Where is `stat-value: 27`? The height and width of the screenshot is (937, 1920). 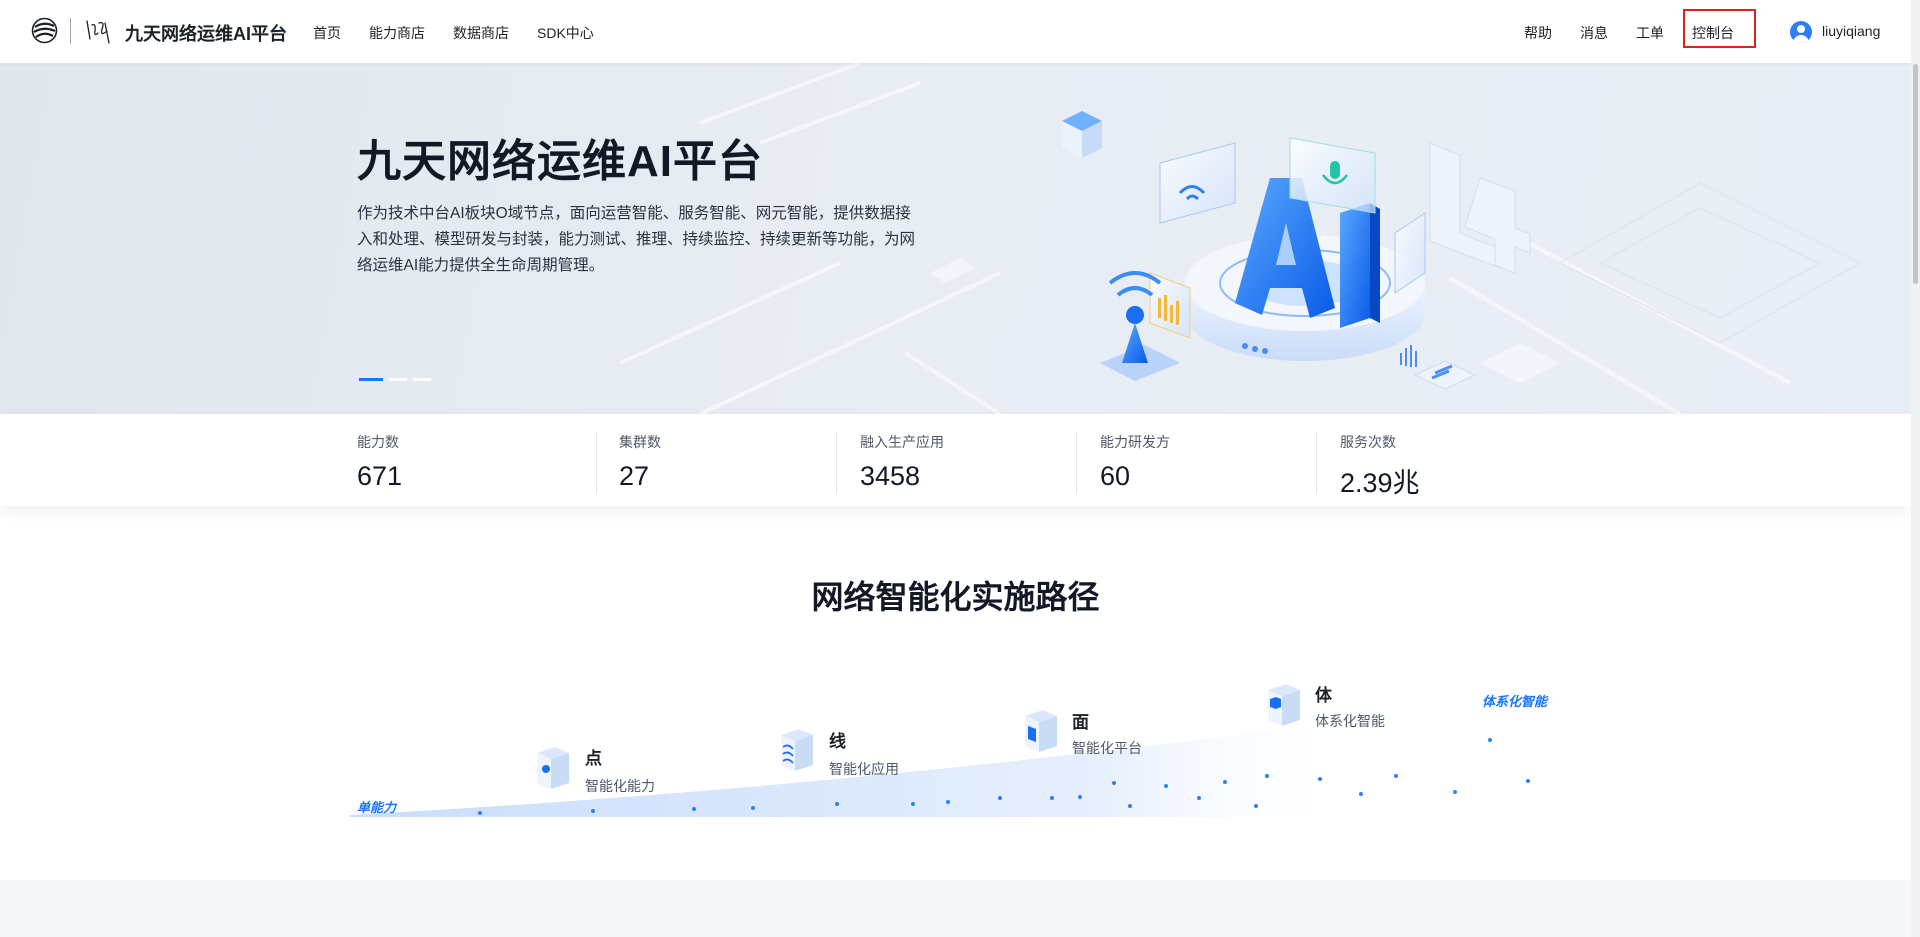 stat-value: 27 is located at coordinates (634, 476).